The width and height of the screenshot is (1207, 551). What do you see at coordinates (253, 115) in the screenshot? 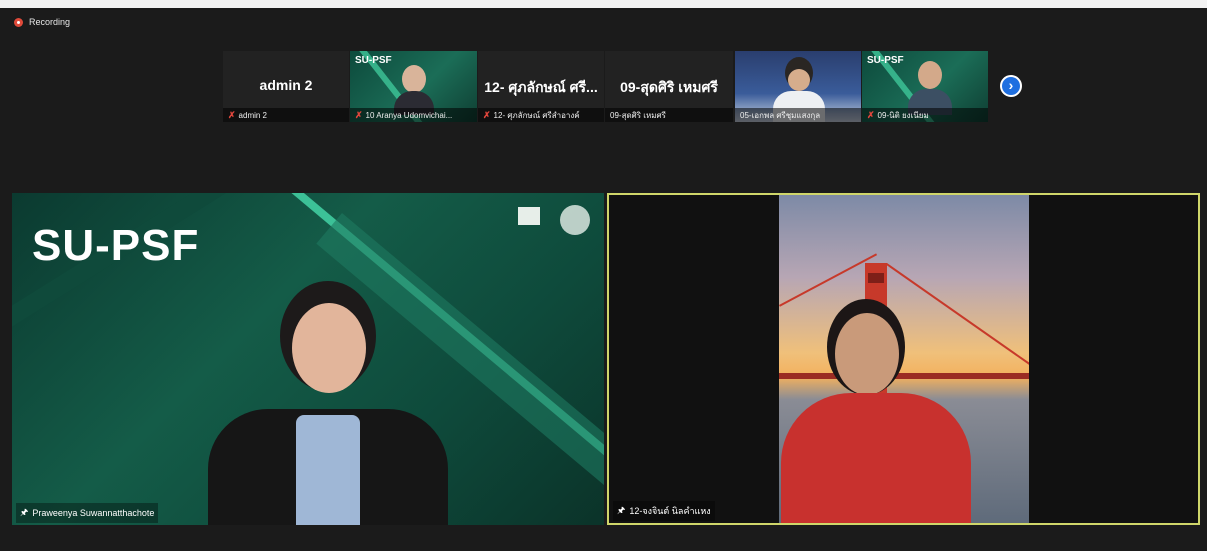
I see `participant-name: admin 2` at bounding box center [253, 115].